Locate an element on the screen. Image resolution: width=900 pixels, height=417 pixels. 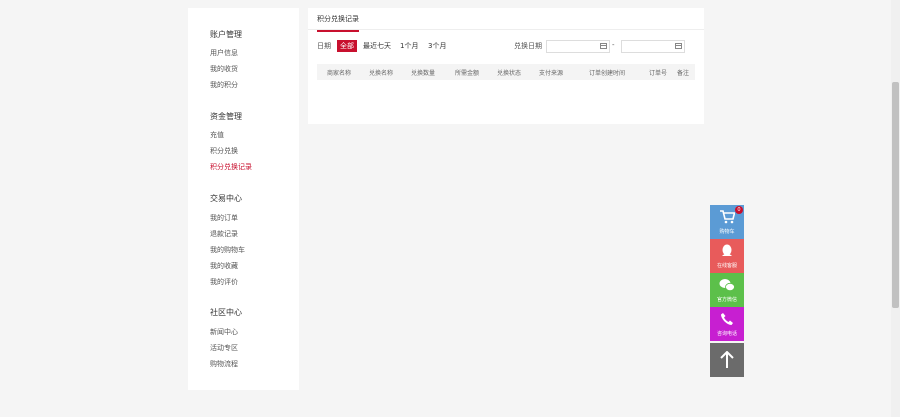
back-to-top-button is located at coordinates (727, 360).